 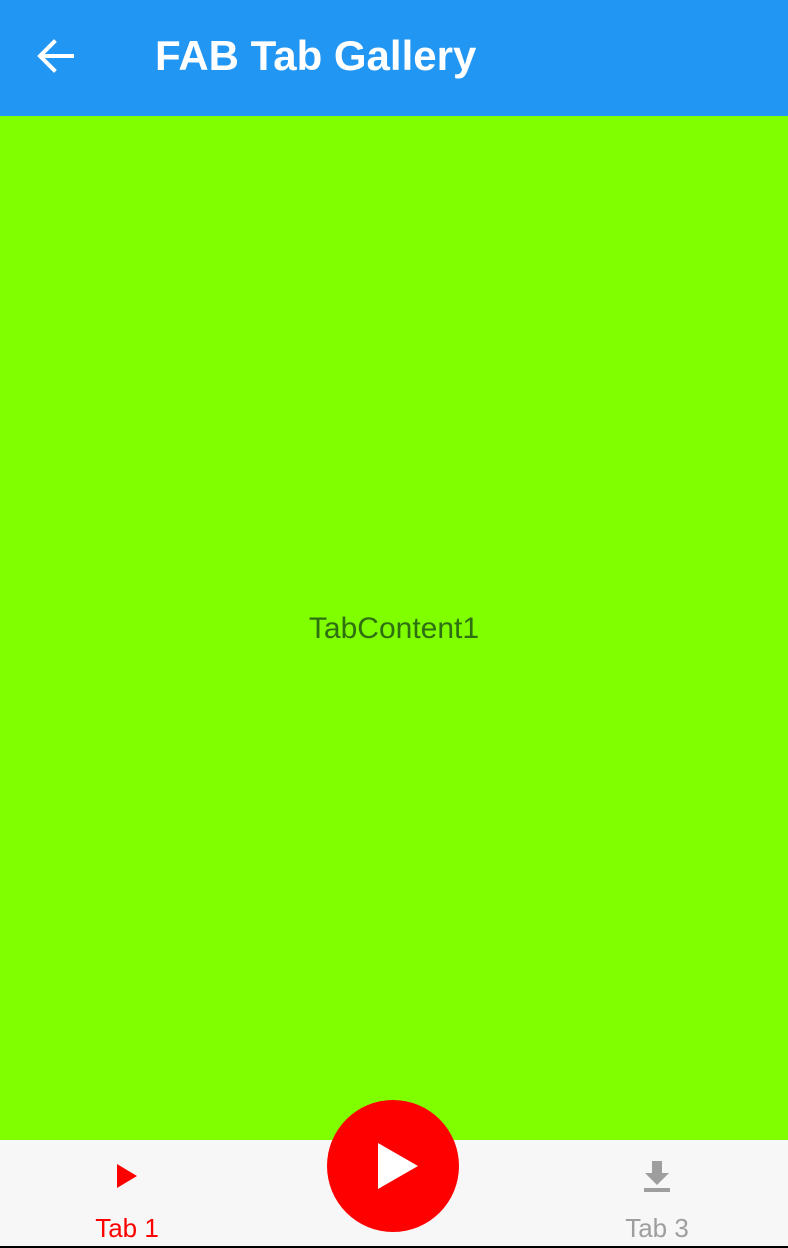 I want to click on tab-1-label: Tab 1, so click(x=127, y=1228).